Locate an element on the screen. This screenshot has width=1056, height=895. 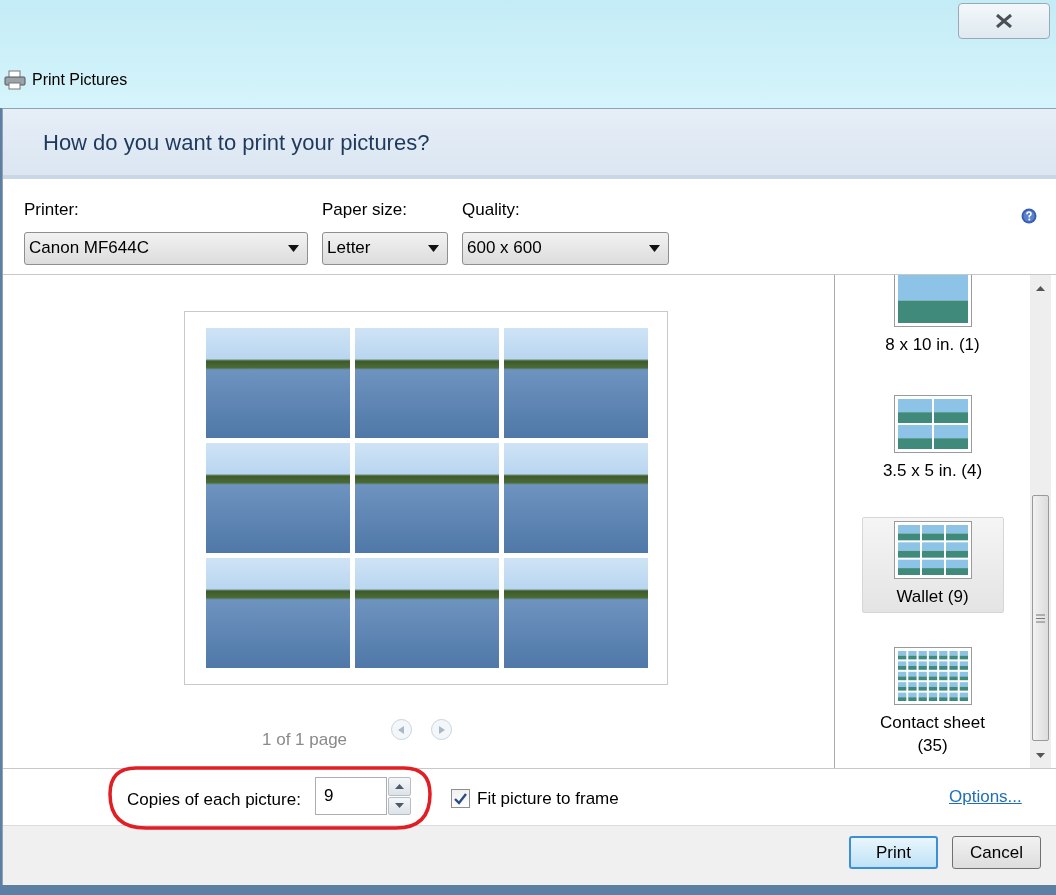
dialog-heading: How do you want to print your pictures? is located at coordinates (236, 142).